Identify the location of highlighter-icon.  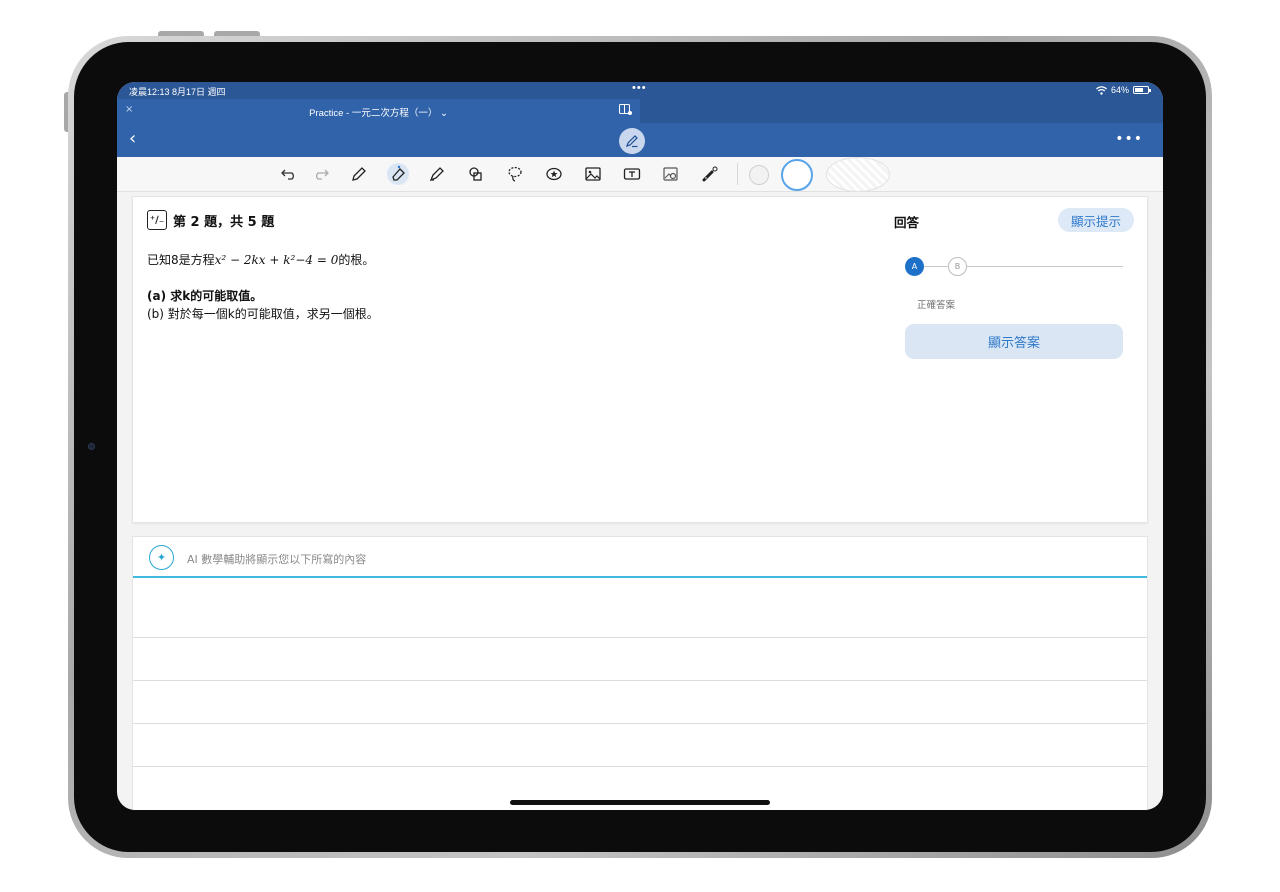
(436, 174).